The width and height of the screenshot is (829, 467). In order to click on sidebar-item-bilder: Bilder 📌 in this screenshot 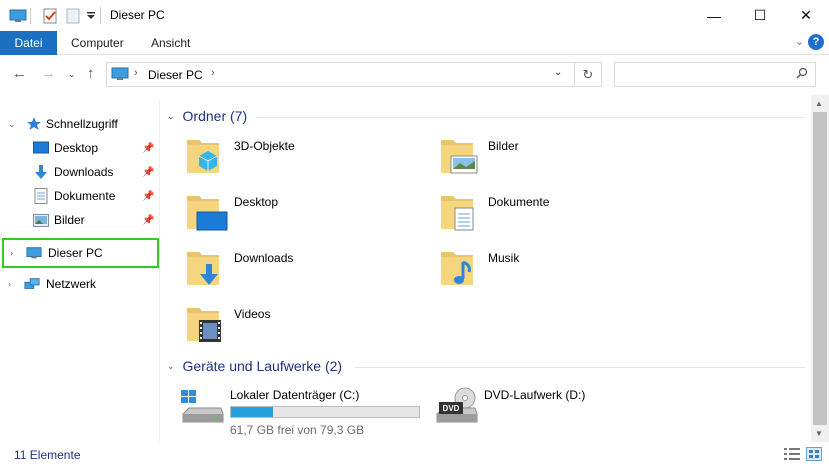, I will do `click(79, 220)`.